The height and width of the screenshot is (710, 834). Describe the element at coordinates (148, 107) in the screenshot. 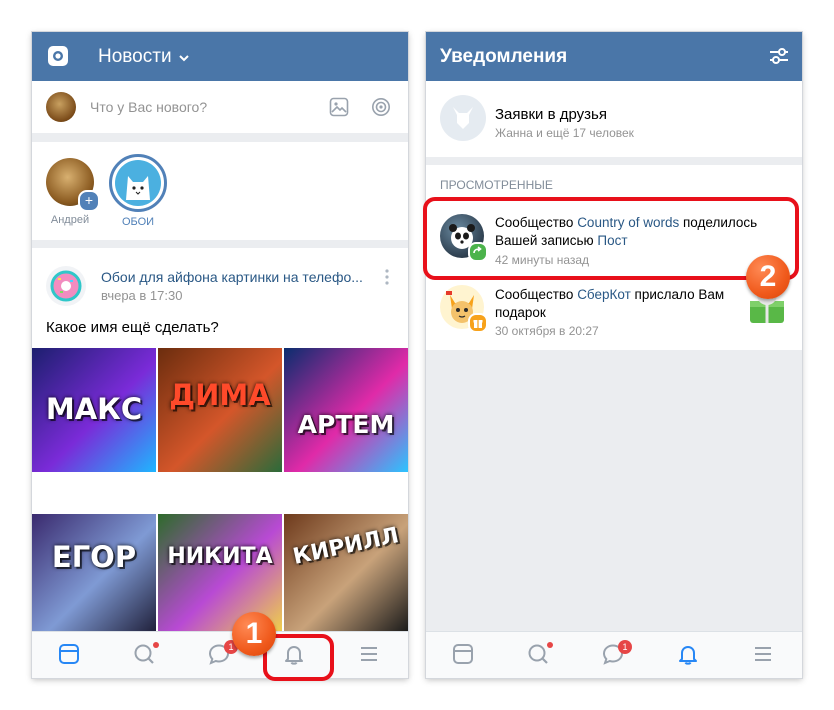

I see `composer-input: Что у Вас нового?` at that location.